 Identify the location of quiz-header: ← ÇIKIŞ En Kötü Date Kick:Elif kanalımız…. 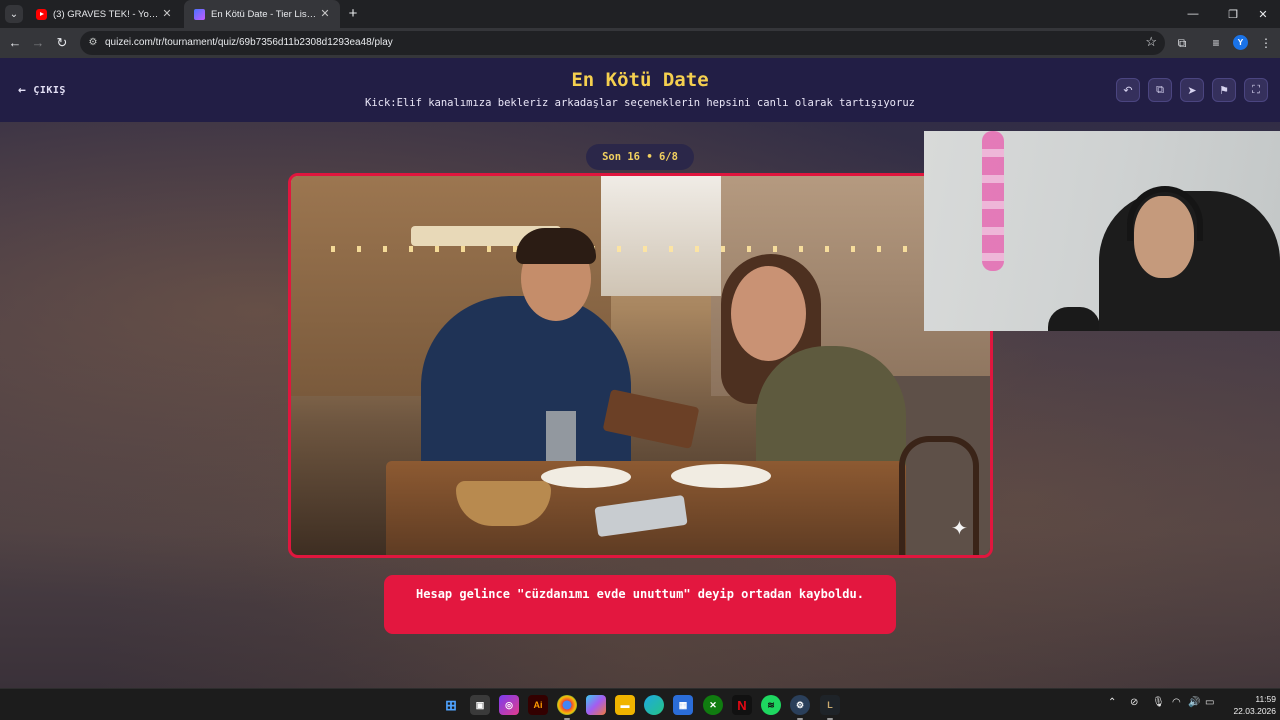
(640, 90).